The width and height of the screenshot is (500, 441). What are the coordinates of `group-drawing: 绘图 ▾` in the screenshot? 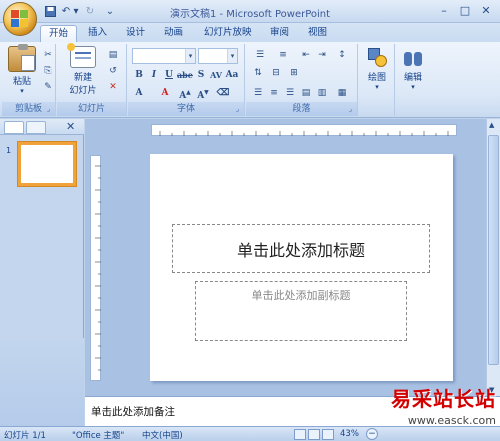 It's located at (377, 80).